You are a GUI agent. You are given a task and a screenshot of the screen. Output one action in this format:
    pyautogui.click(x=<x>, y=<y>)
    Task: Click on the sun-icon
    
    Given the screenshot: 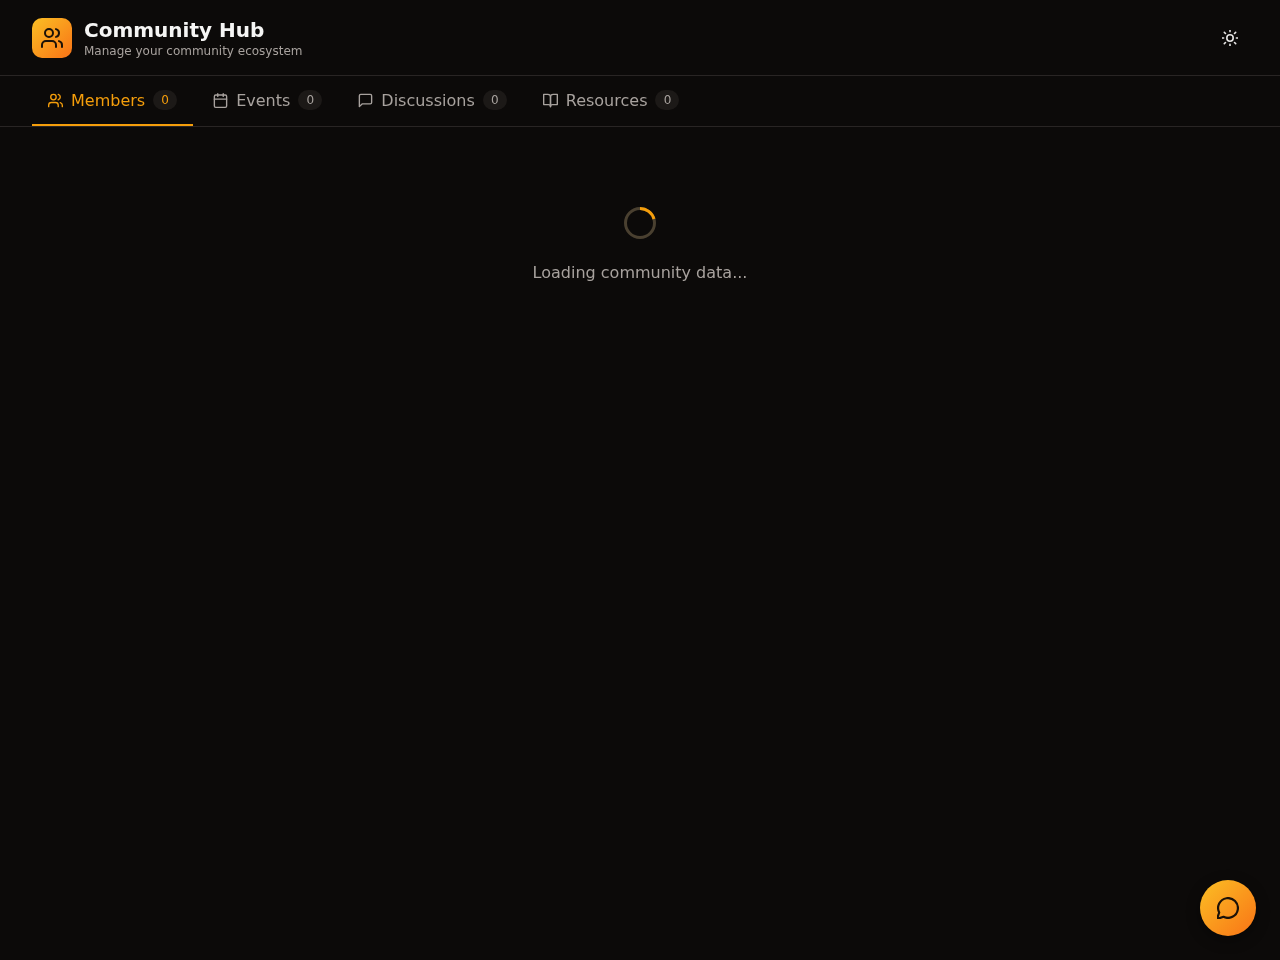 What is the action you would take?
    pyautogui.click(x=1230, y=37)
    